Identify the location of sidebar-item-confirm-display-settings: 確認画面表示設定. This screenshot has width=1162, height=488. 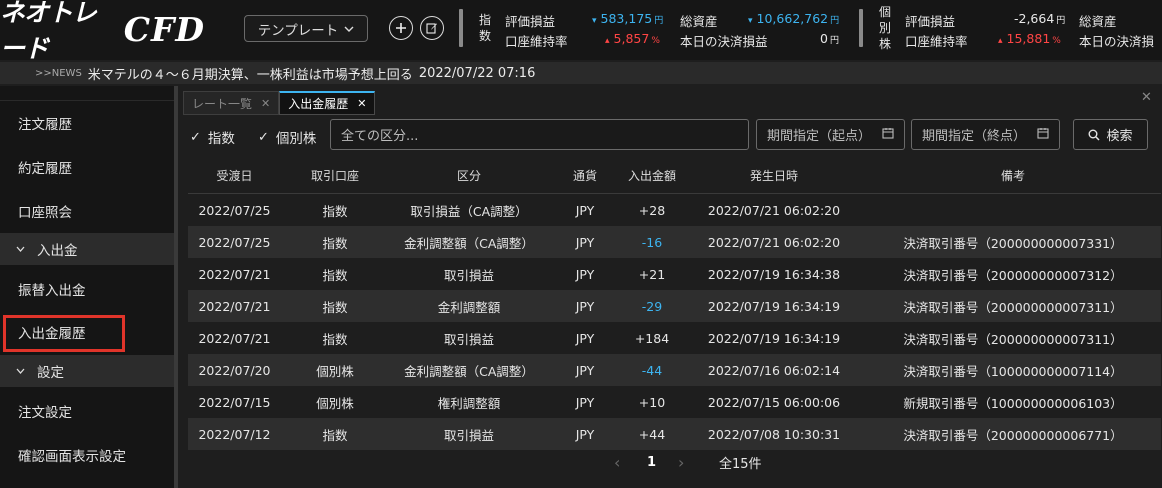
(87, 455).